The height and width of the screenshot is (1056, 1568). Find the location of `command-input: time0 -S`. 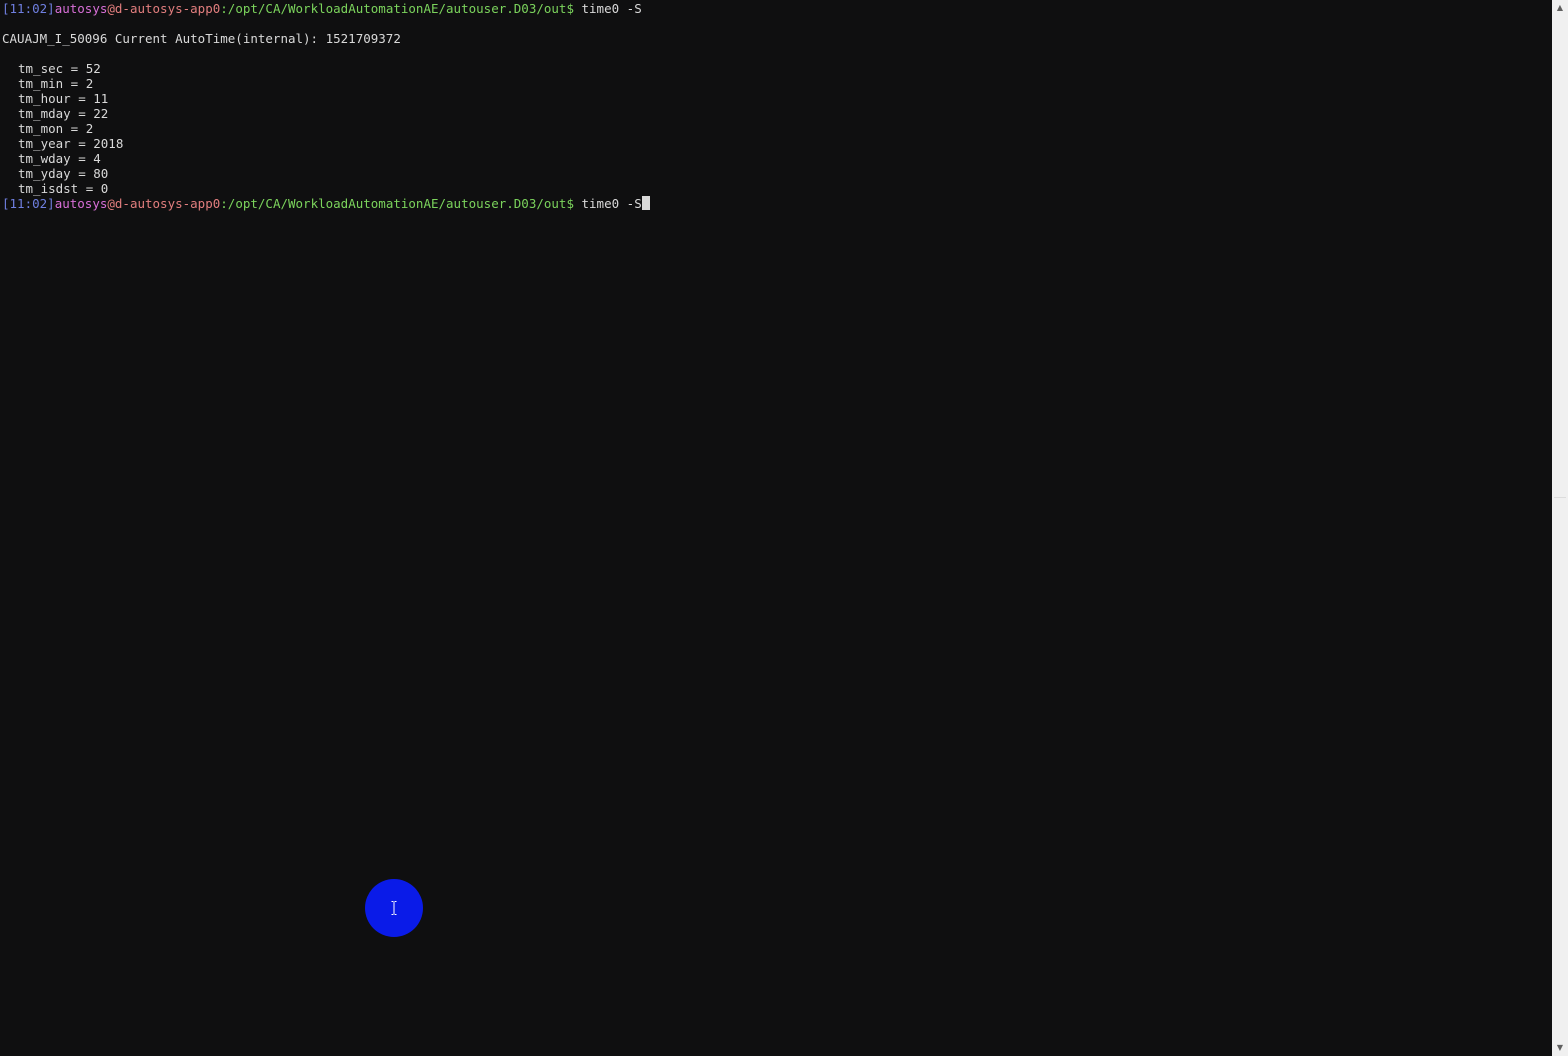

command-input: time0 -S is located at coordinates (608, 203).